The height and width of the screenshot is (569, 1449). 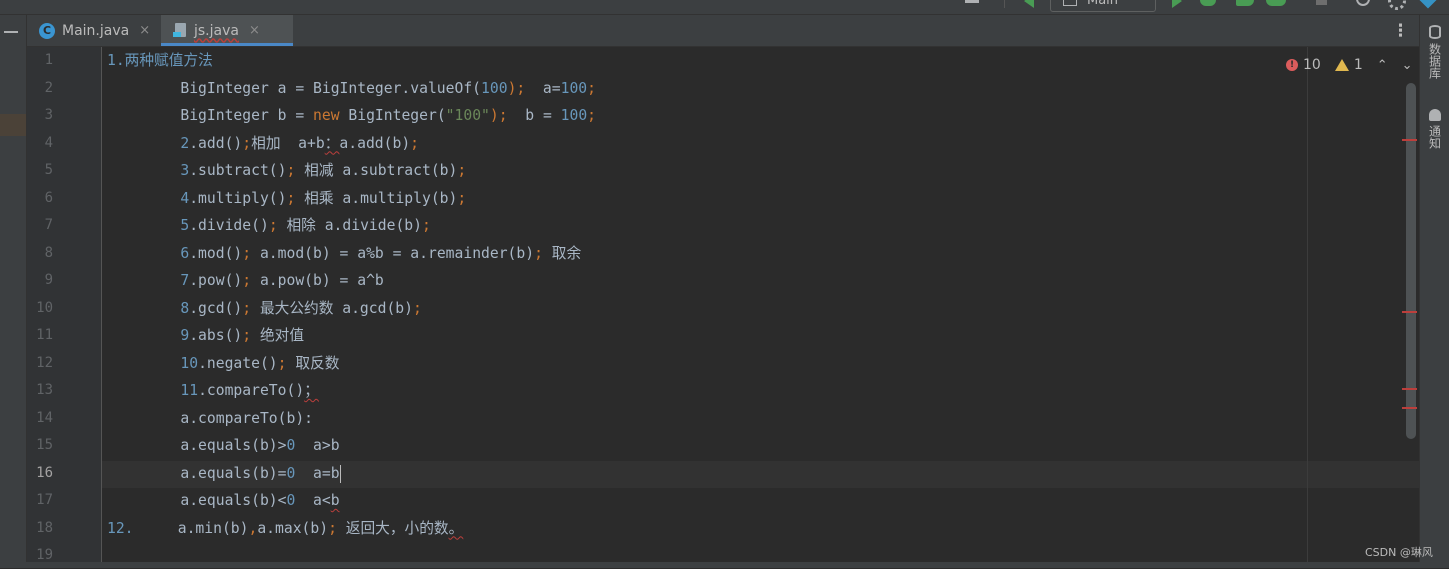 I want to click on line-number-row: 10, so click(x=64, y=308).